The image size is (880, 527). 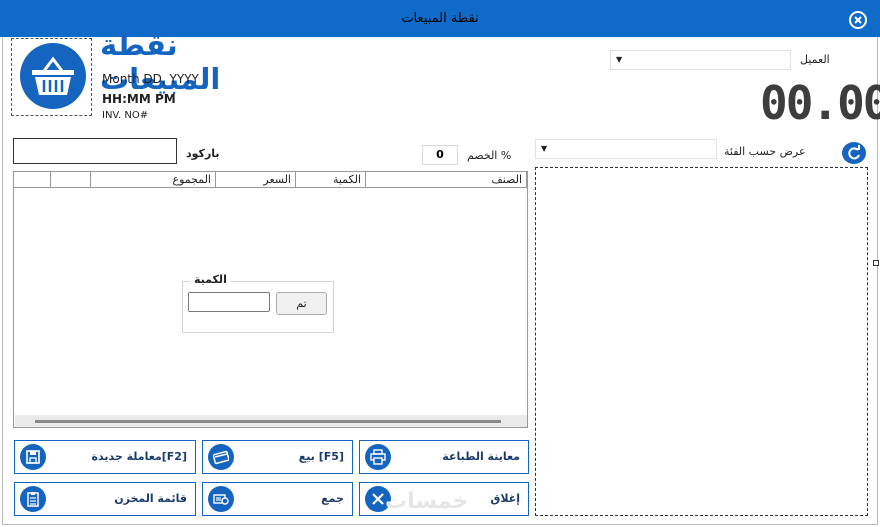 I want to click on sum-button: جمع, so click(x=277, y=499).